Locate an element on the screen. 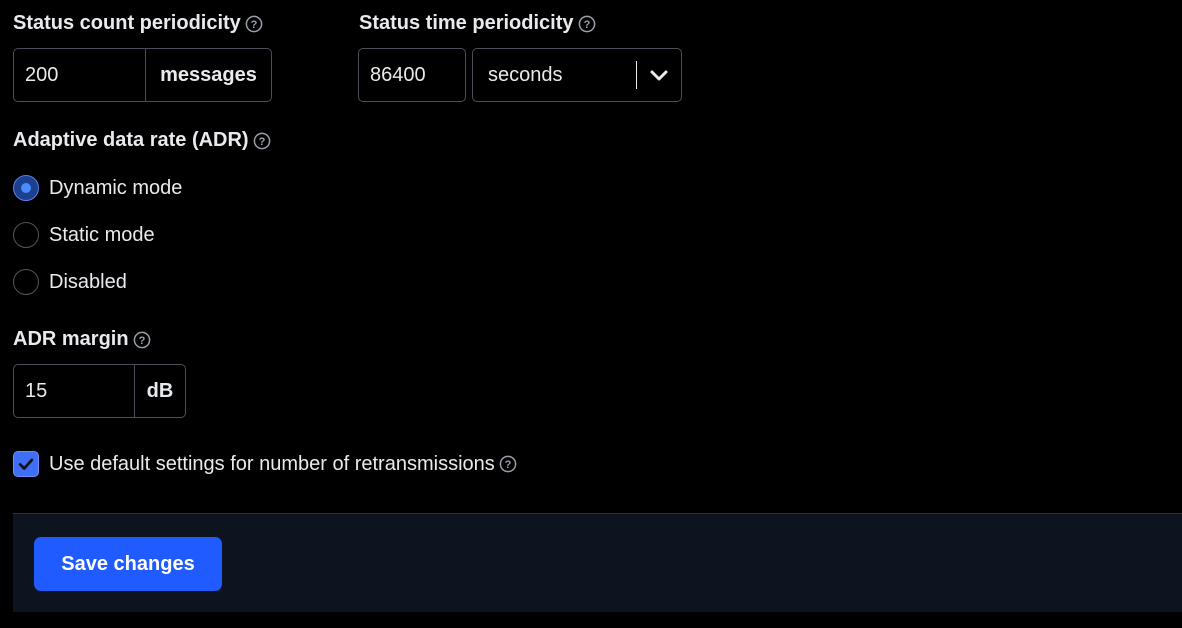  adr-margin-label: ADR margin ? is located at coordinates (82, 339).